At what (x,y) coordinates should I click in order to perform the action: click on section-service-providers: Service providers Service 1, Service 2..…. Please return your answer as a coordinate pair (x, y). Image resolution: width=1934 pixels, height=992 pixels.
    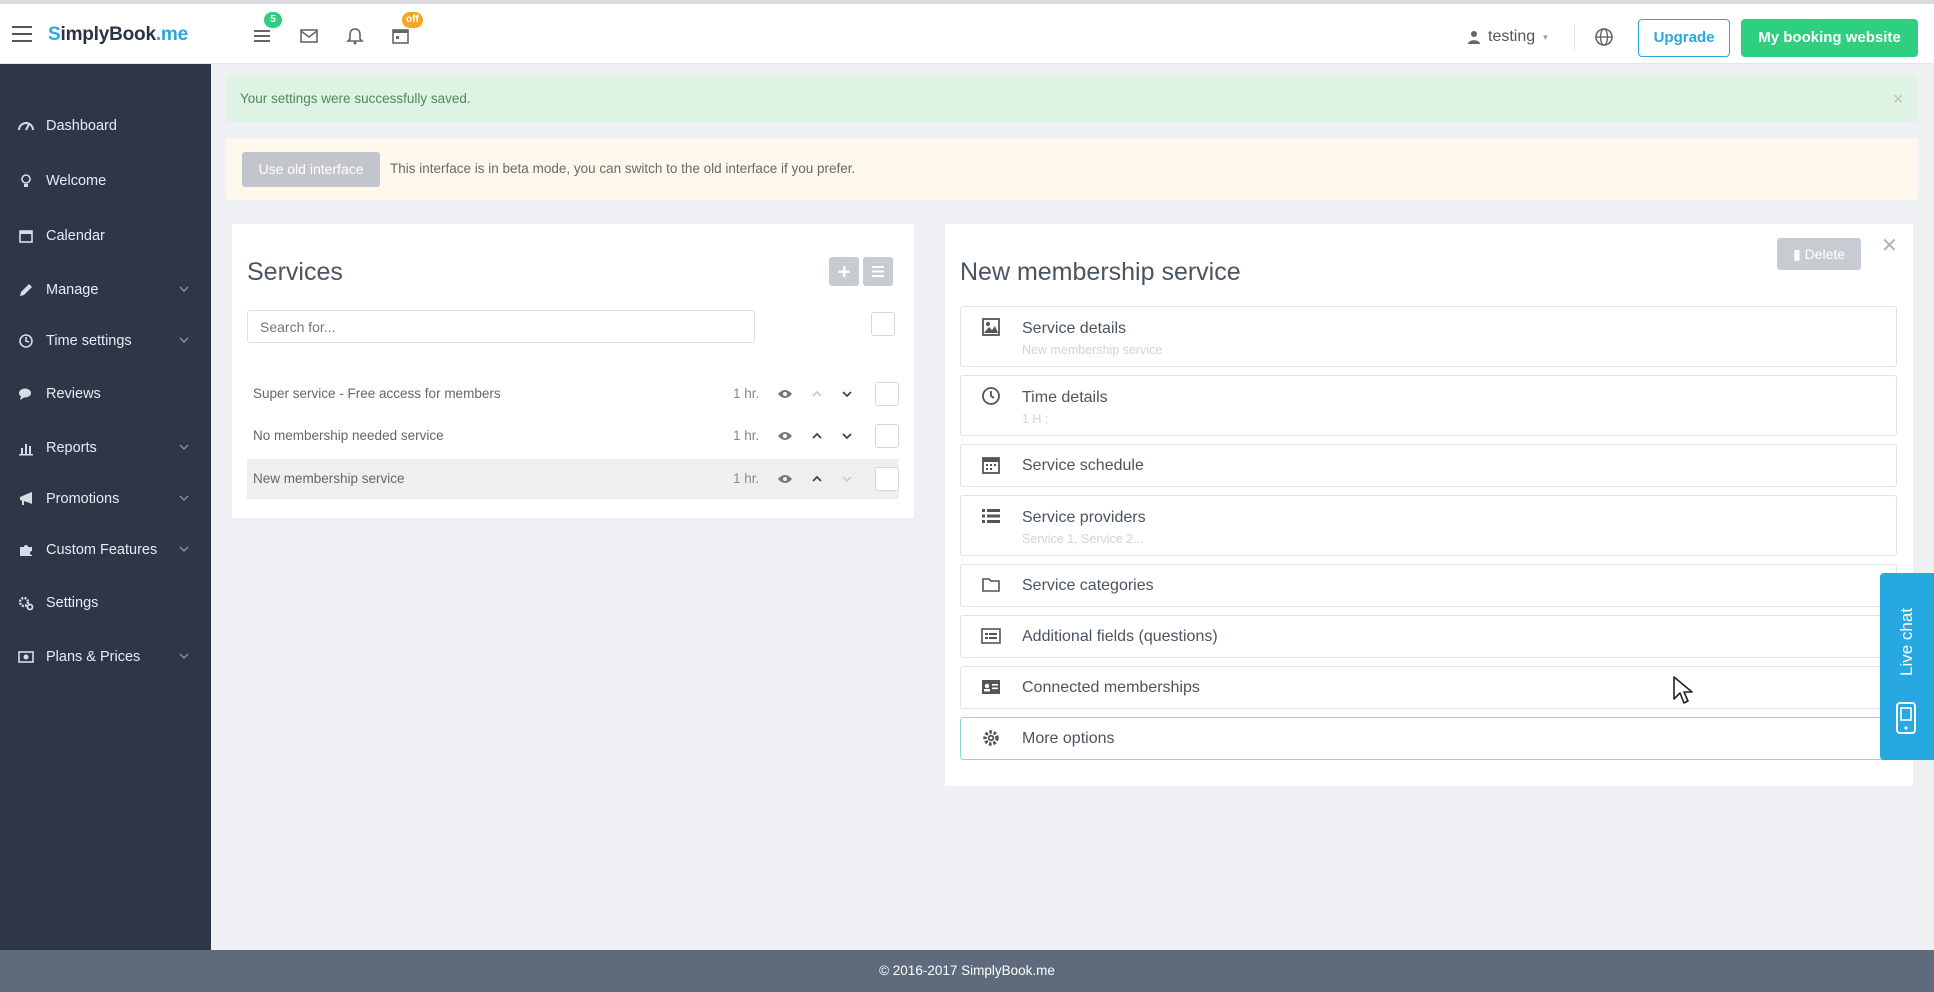
    Looking at the image, I should click on (1428, 525).